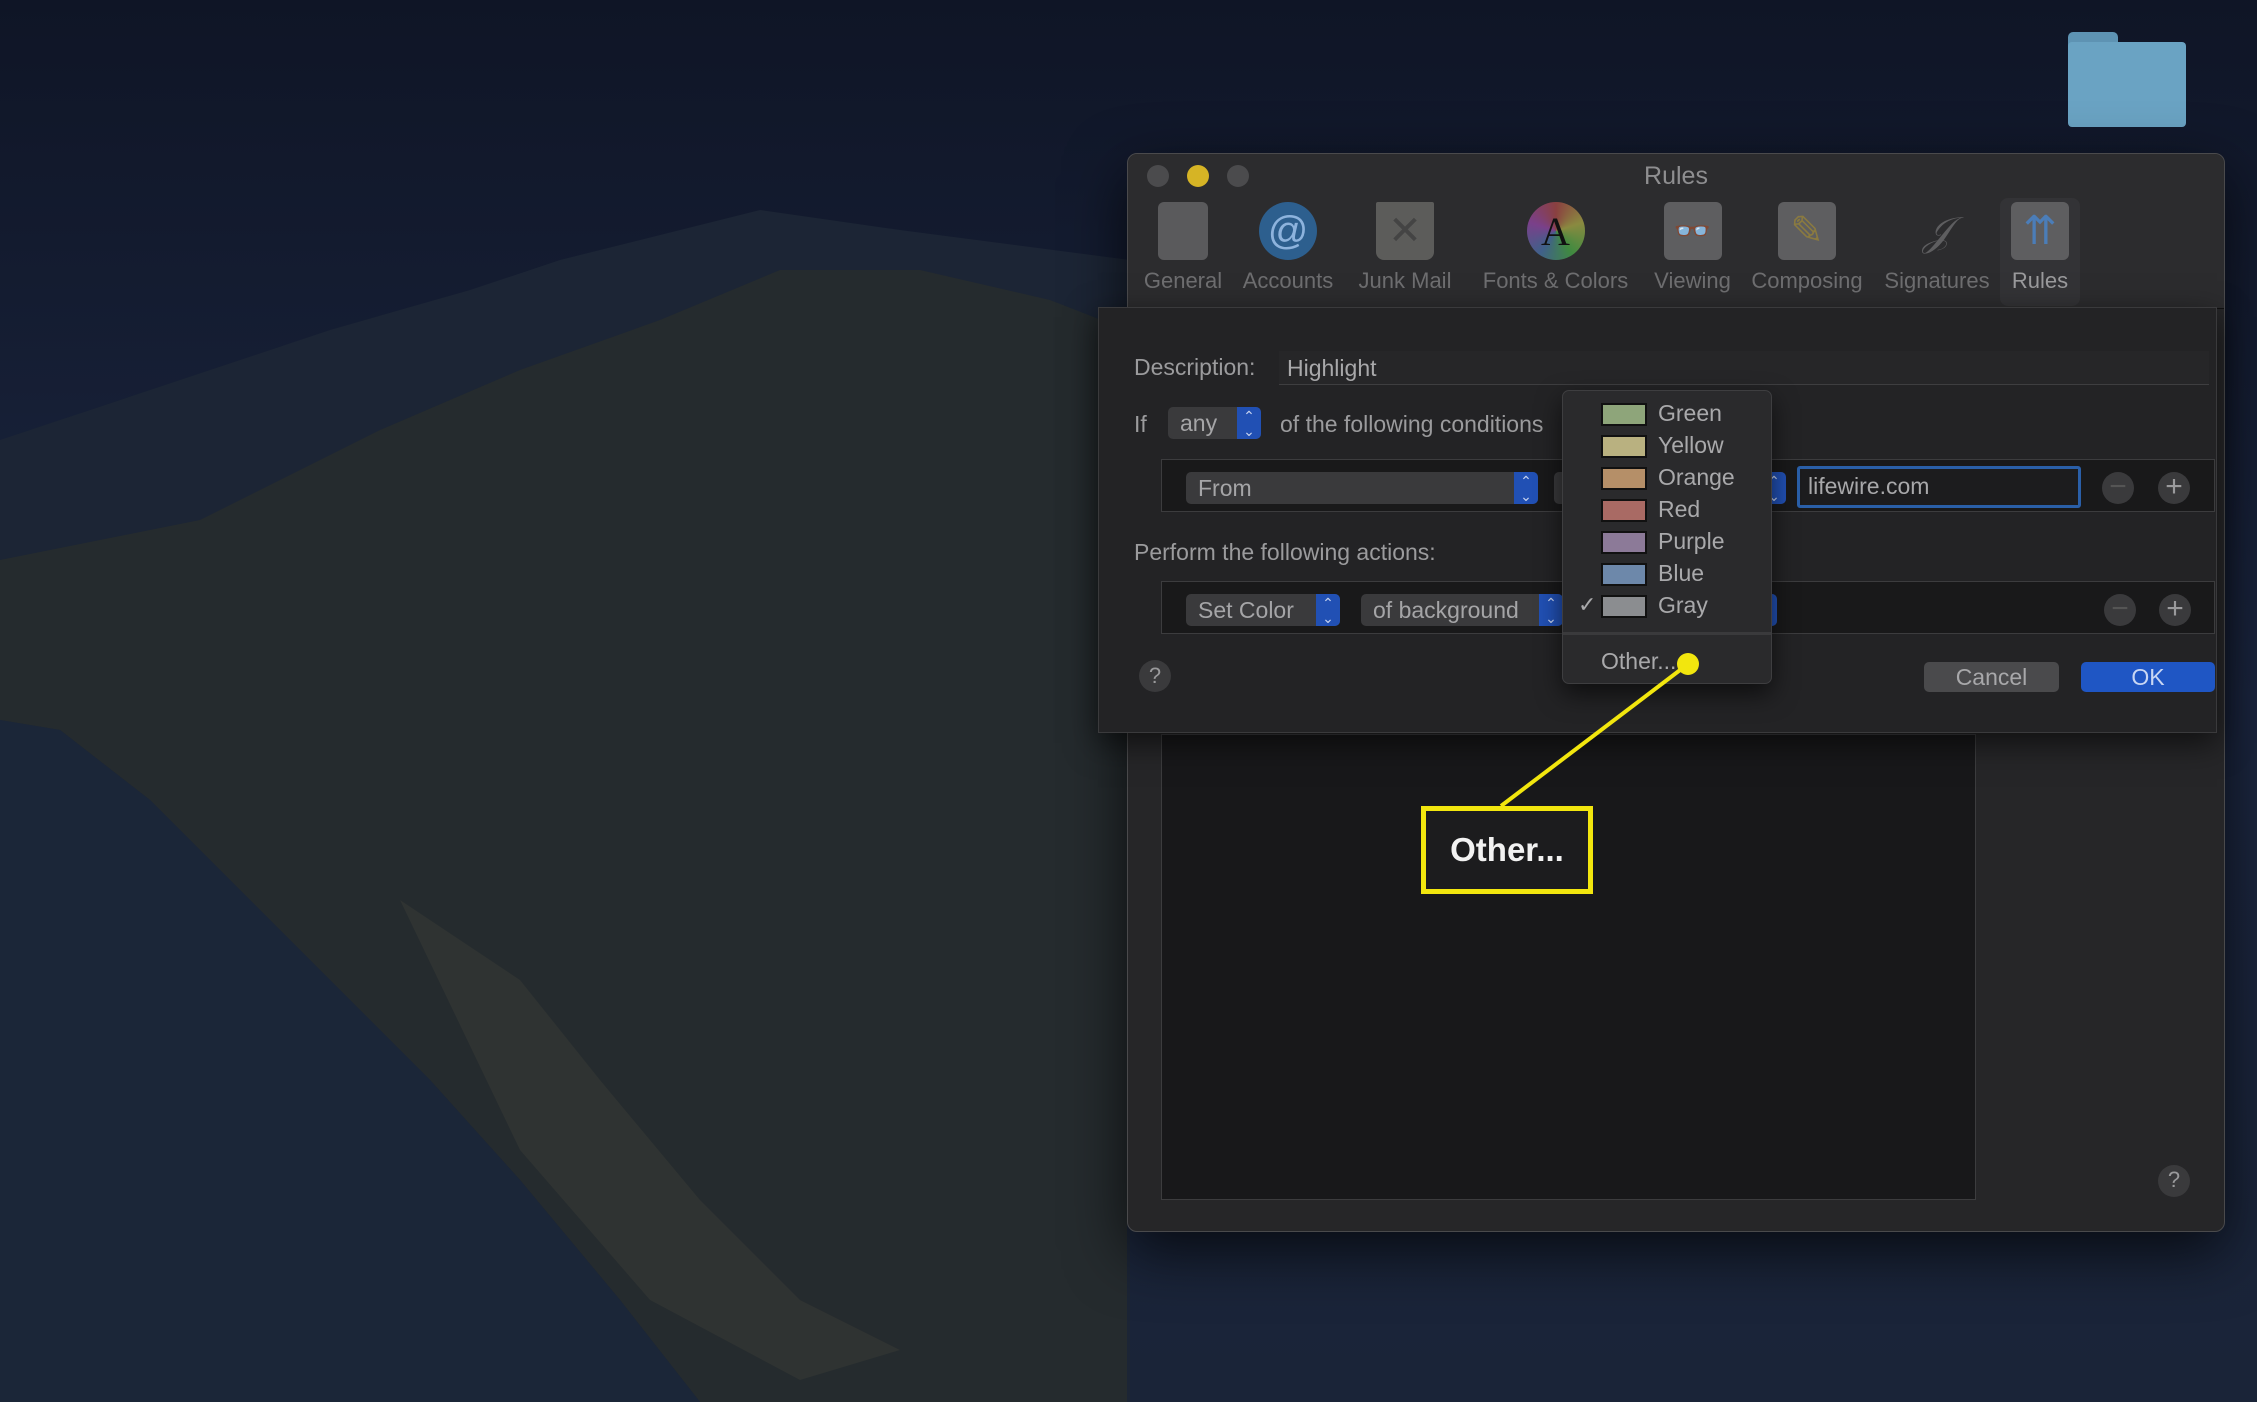  What do you see at coordinates (1688, 664) in the screenshot?
I see `callout-dot` at bounding box center [1688, 664].